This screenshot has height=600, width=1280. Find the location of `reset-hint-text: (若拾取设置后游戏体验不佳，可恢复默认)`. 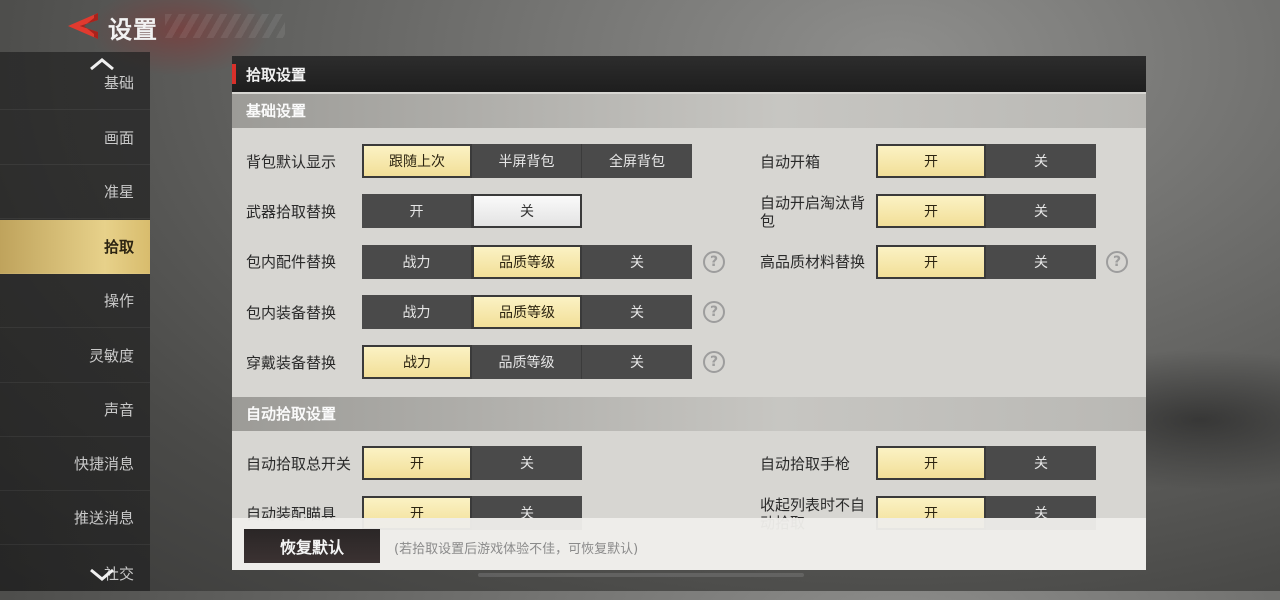

reset-hint-text: (若拾取设置后游戏体验不佳，可恢复默认) is located at coordinates (516, 549).